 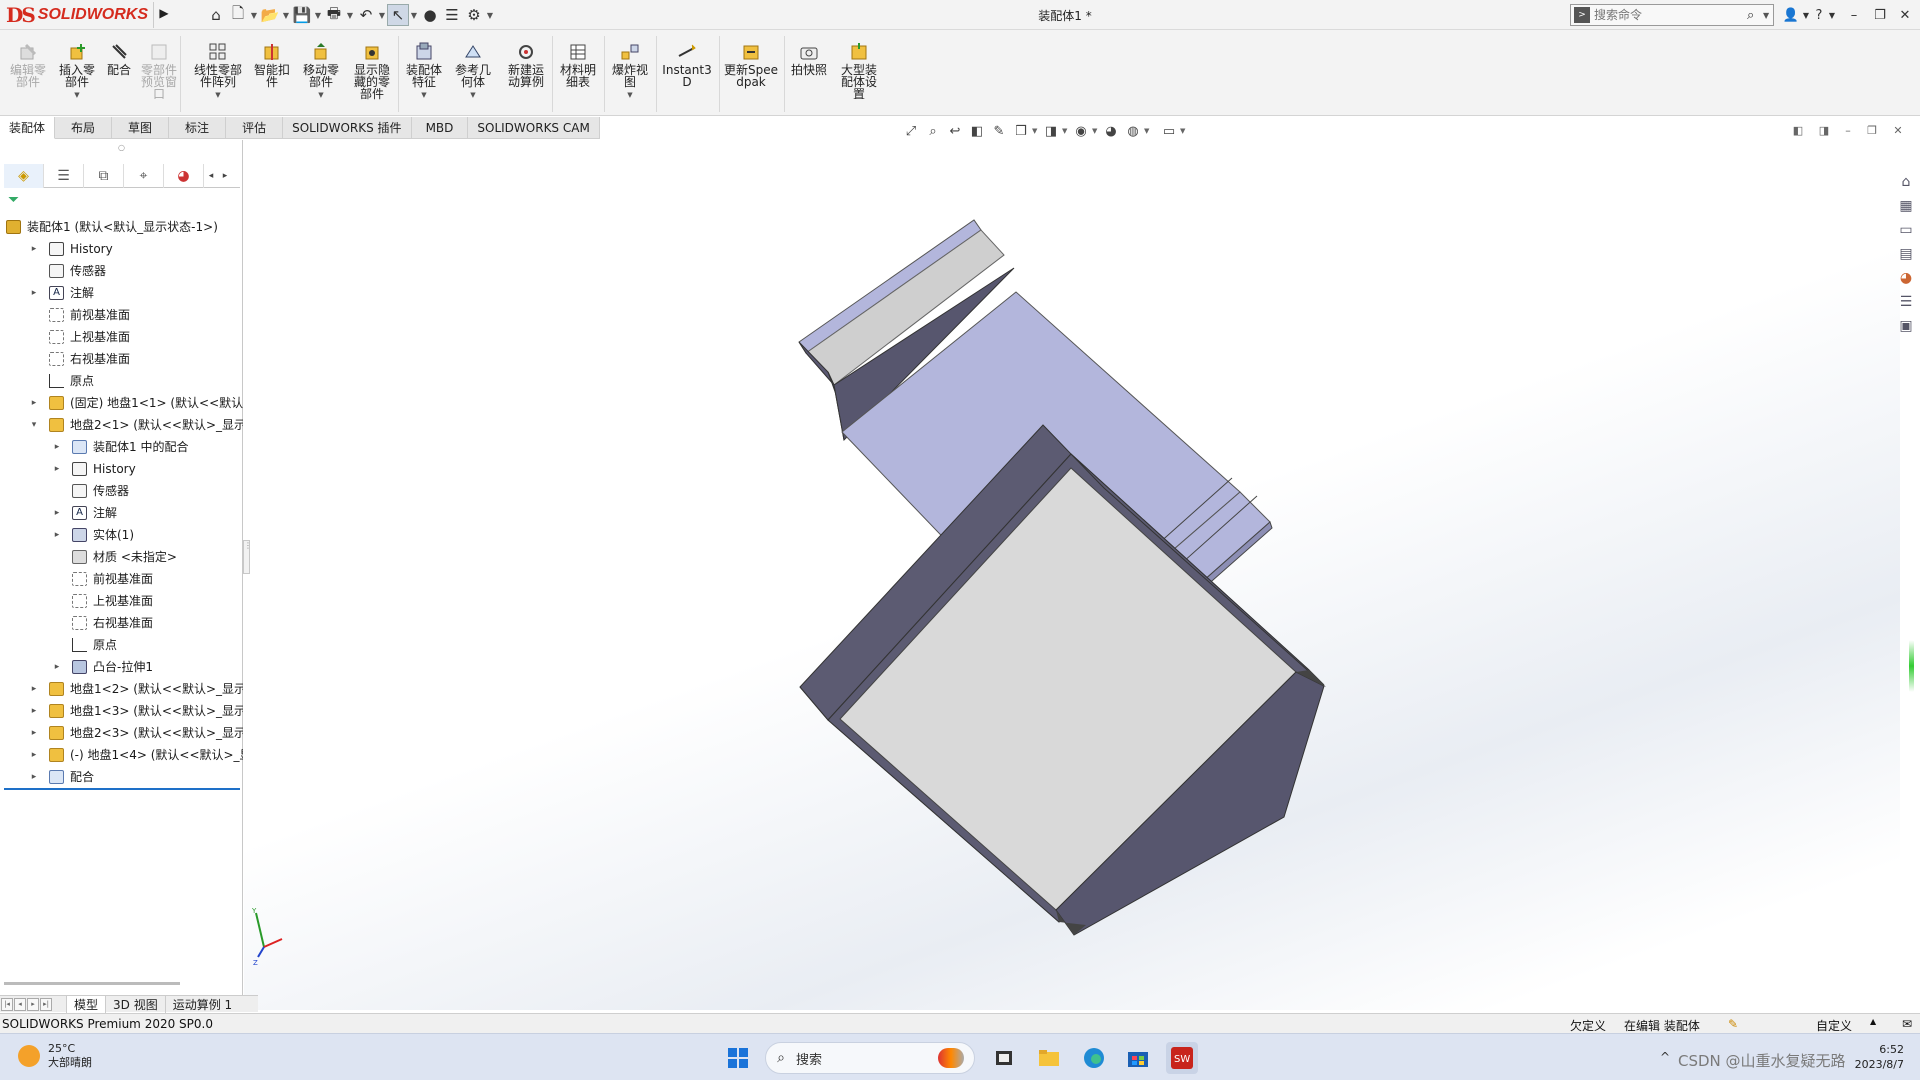 I want to click on units-selector: 自定义, so click(x=1834, y=1025).